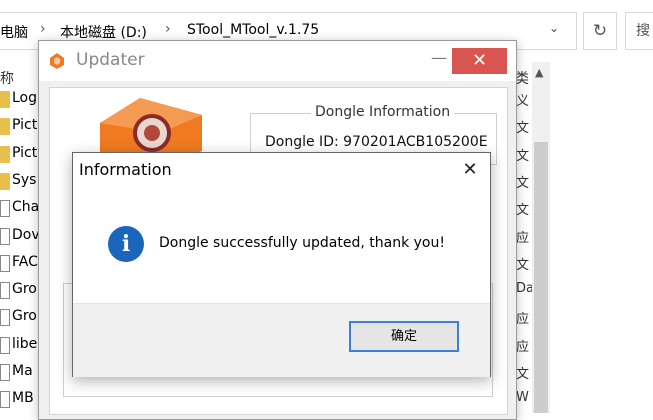 The height and width of the screenshot is (420, 653). What do you see at coordinates (26, 234) in the screenshot?
I see `file-name: Dov` at bounding box center [26, 234].